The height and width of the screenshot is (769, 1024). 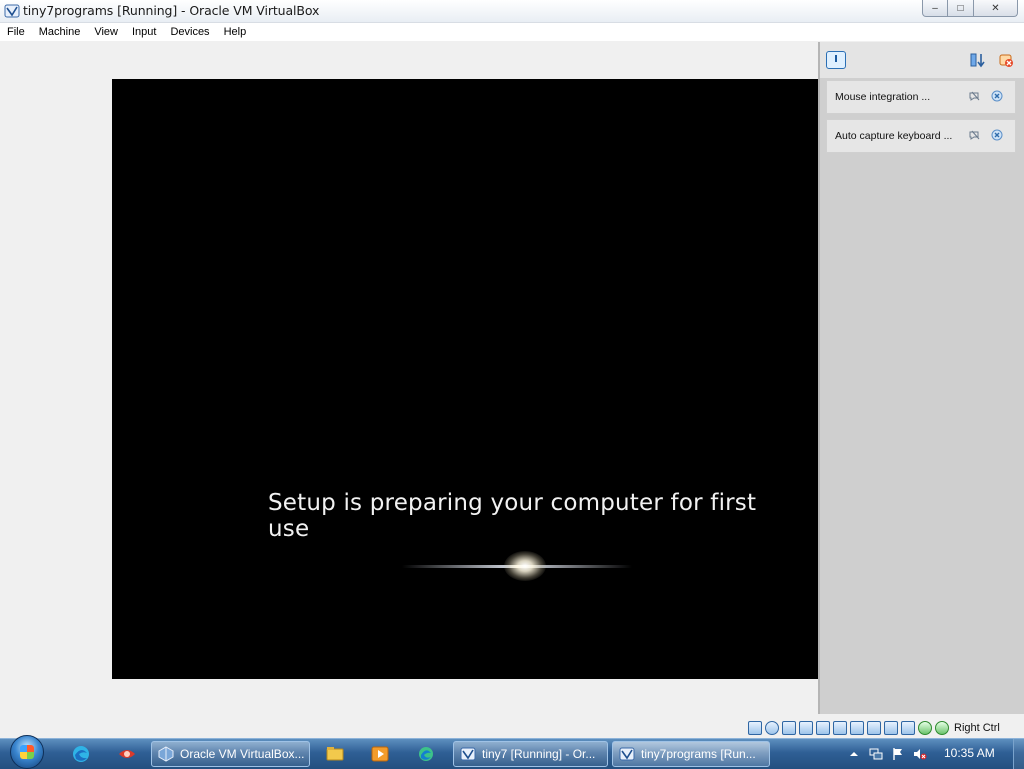 What do you see at coordinates (836, 60) in the screenshot?
I see `notification-center-icon` at bounding box center [836, 60].